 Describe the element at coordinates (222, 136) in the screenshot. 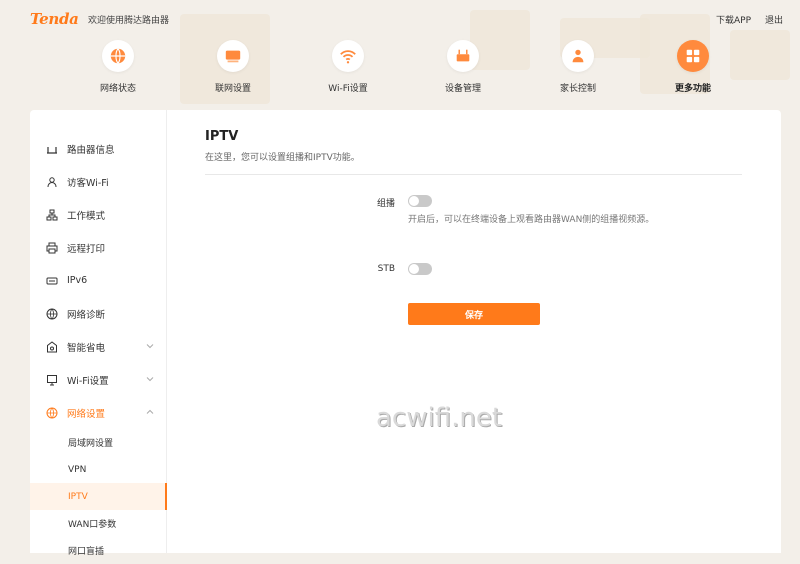

I see `page-title: IPTV` at that location.